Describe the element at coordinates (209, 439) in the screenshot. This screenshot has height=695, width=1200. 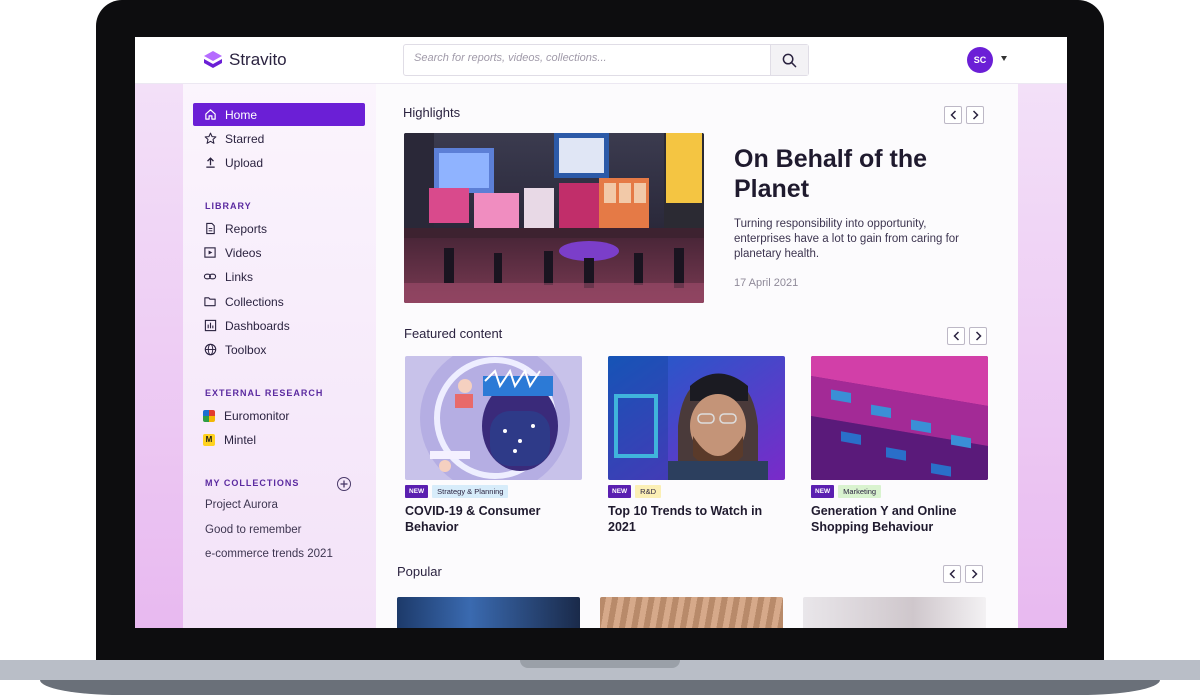
I see `mintel-logo-icon: M` at that location.